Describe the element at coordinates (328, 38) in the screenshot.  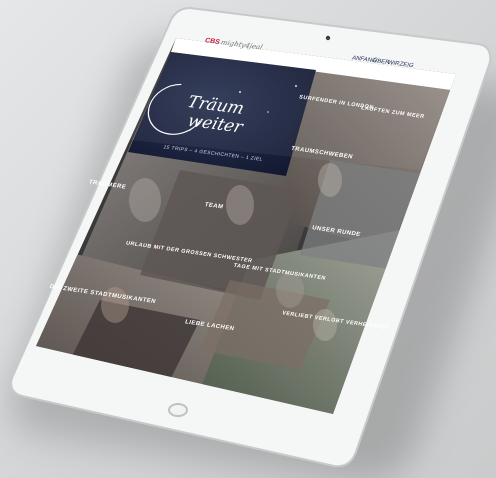
I see `camera-icon` at that location.